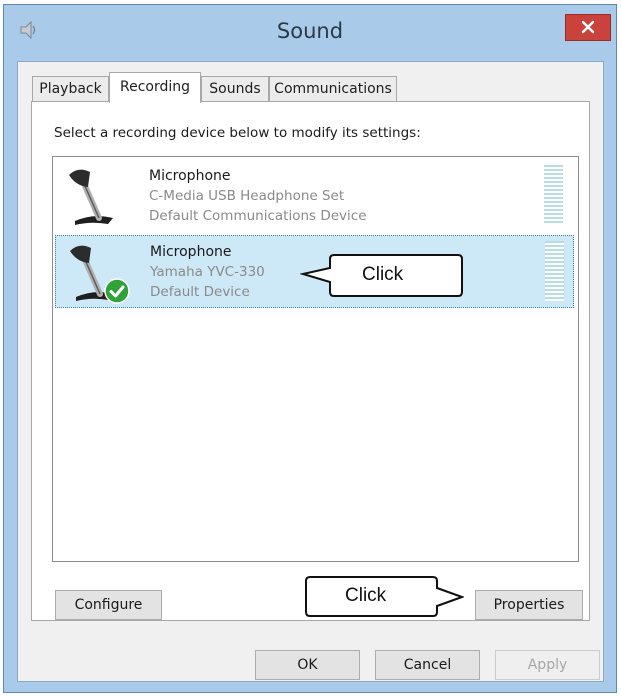  I want to click on title-bar: Sound, so click(310, 33).